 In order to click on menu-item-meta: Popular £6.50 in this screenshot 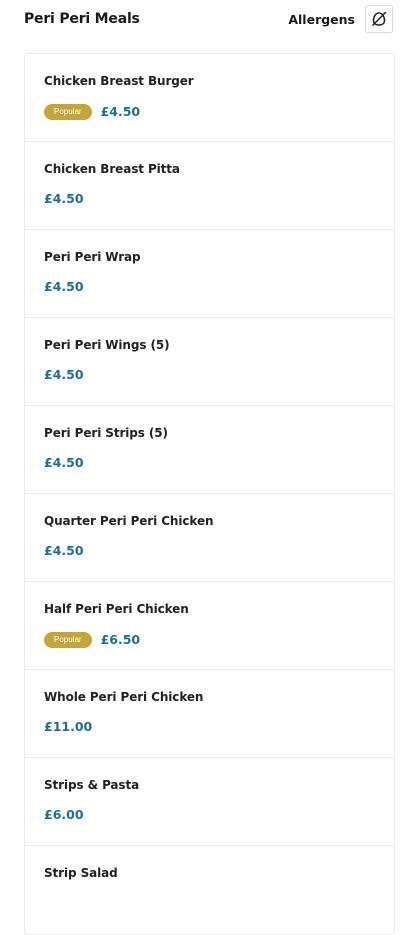, I will do `click(209, 640)`.